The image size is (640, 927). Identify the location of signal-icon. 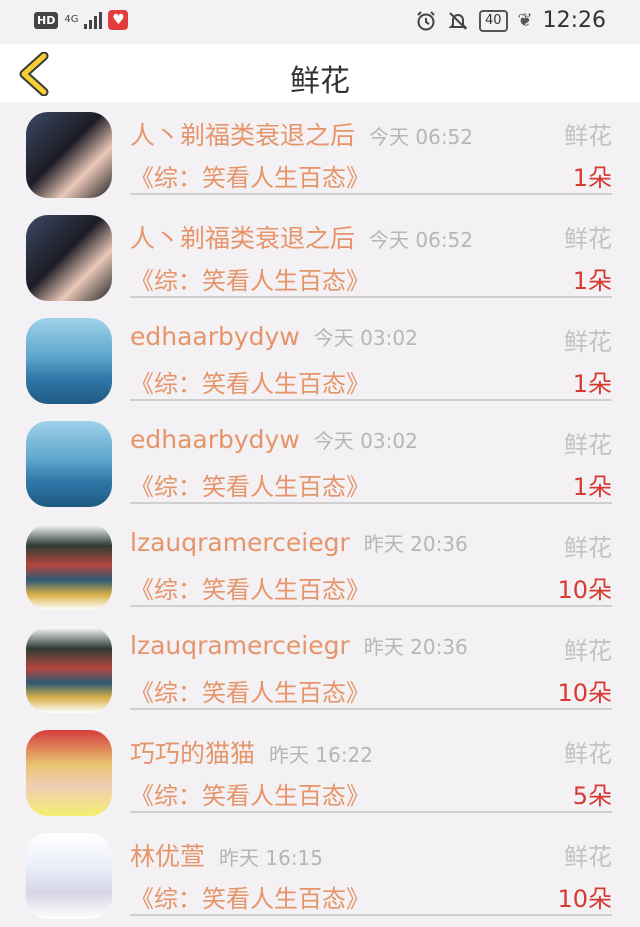
(93, 20).